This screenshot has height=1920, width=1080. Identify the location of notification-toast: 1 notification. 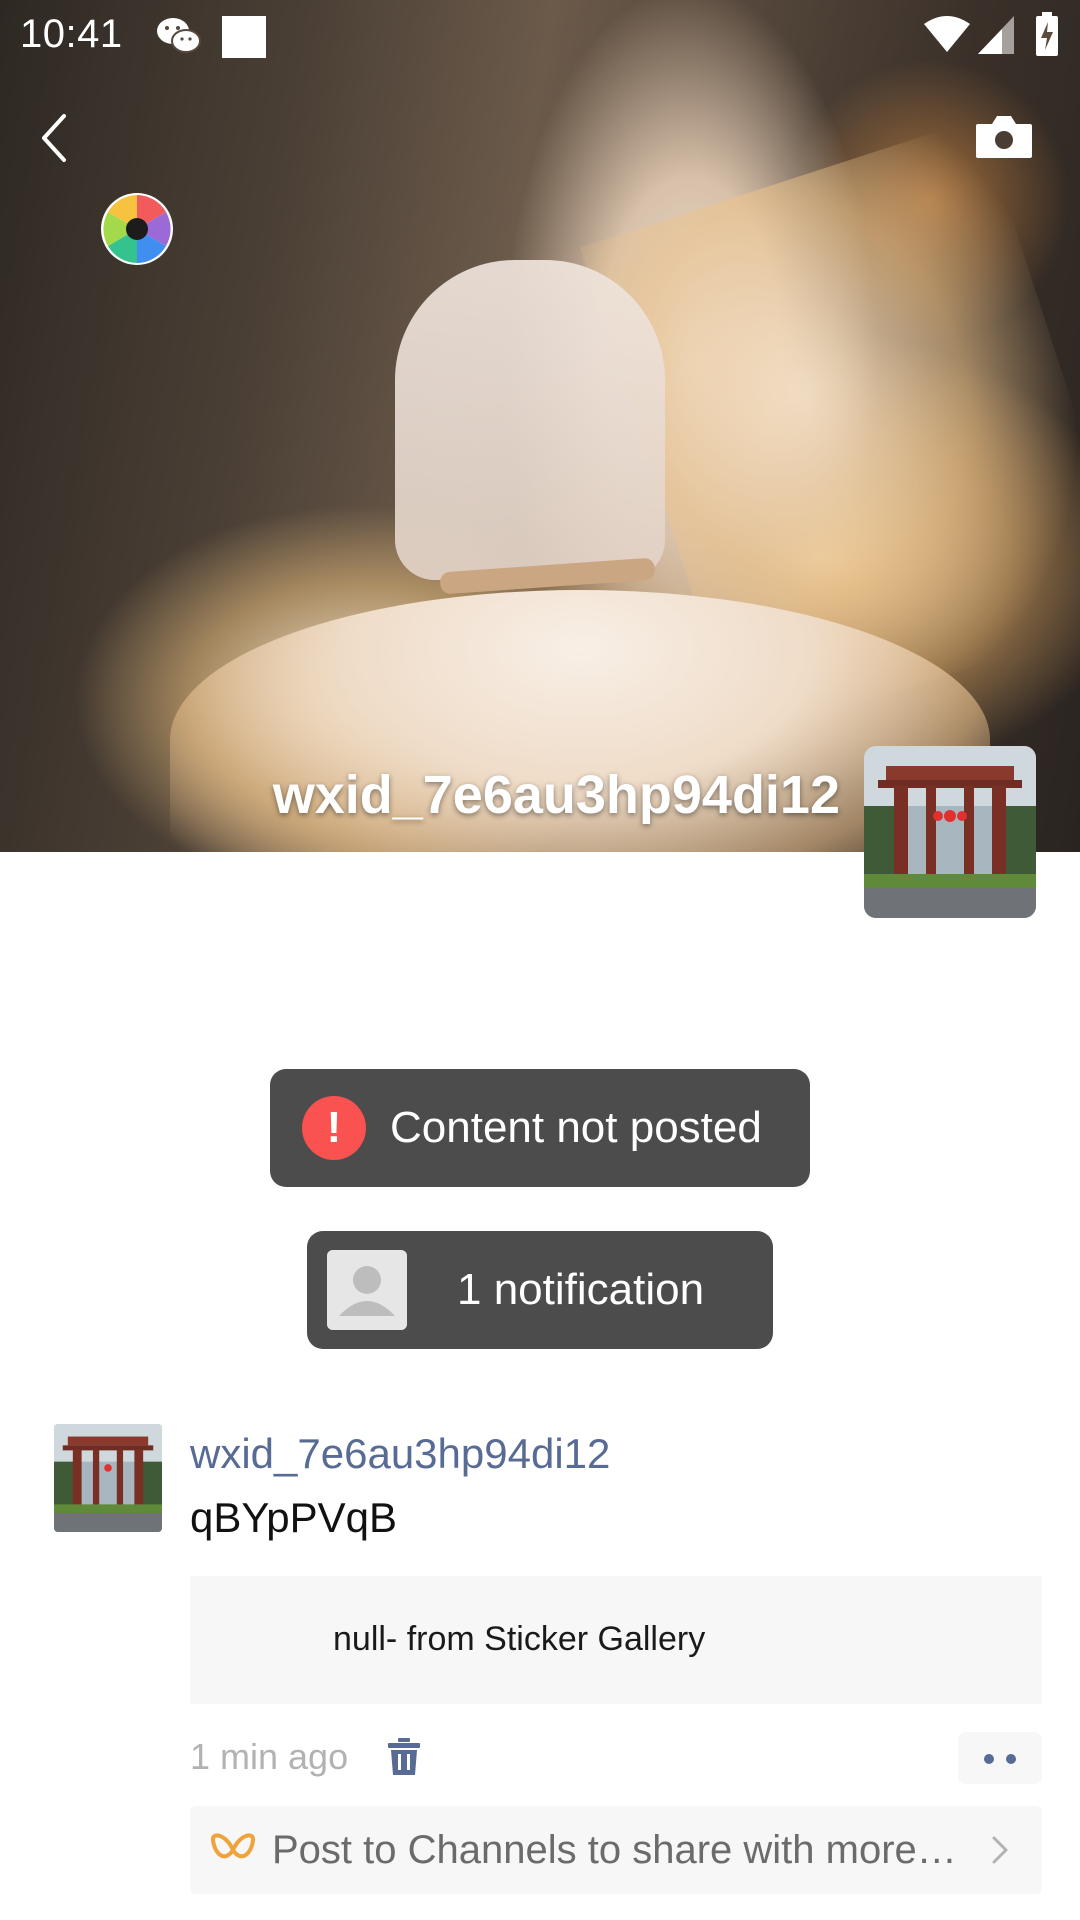
(540, 1290).